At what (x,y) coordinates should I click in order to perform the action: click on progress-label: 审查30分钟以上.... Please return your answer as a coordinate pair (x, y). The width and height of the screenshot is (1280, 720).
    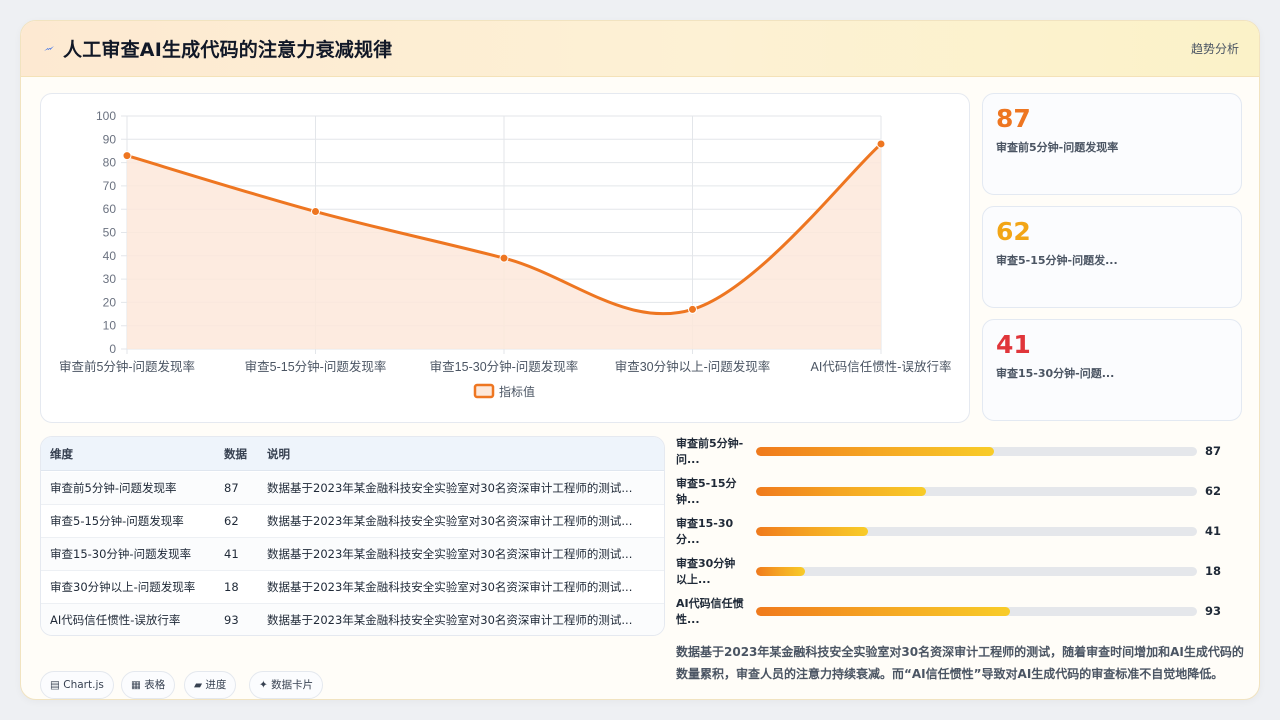
    Looking at the image, I should click on (706, 571).